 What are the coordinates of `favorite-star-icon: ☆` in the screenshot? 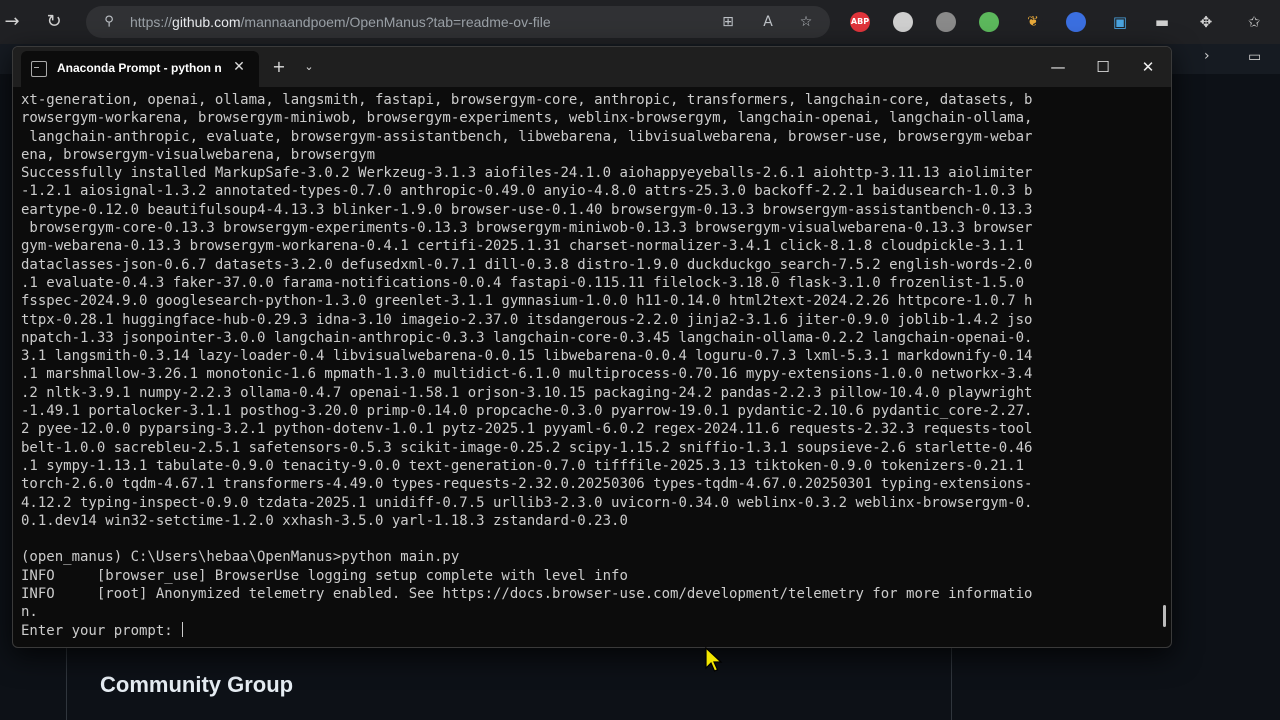 It's located at (806, 22).